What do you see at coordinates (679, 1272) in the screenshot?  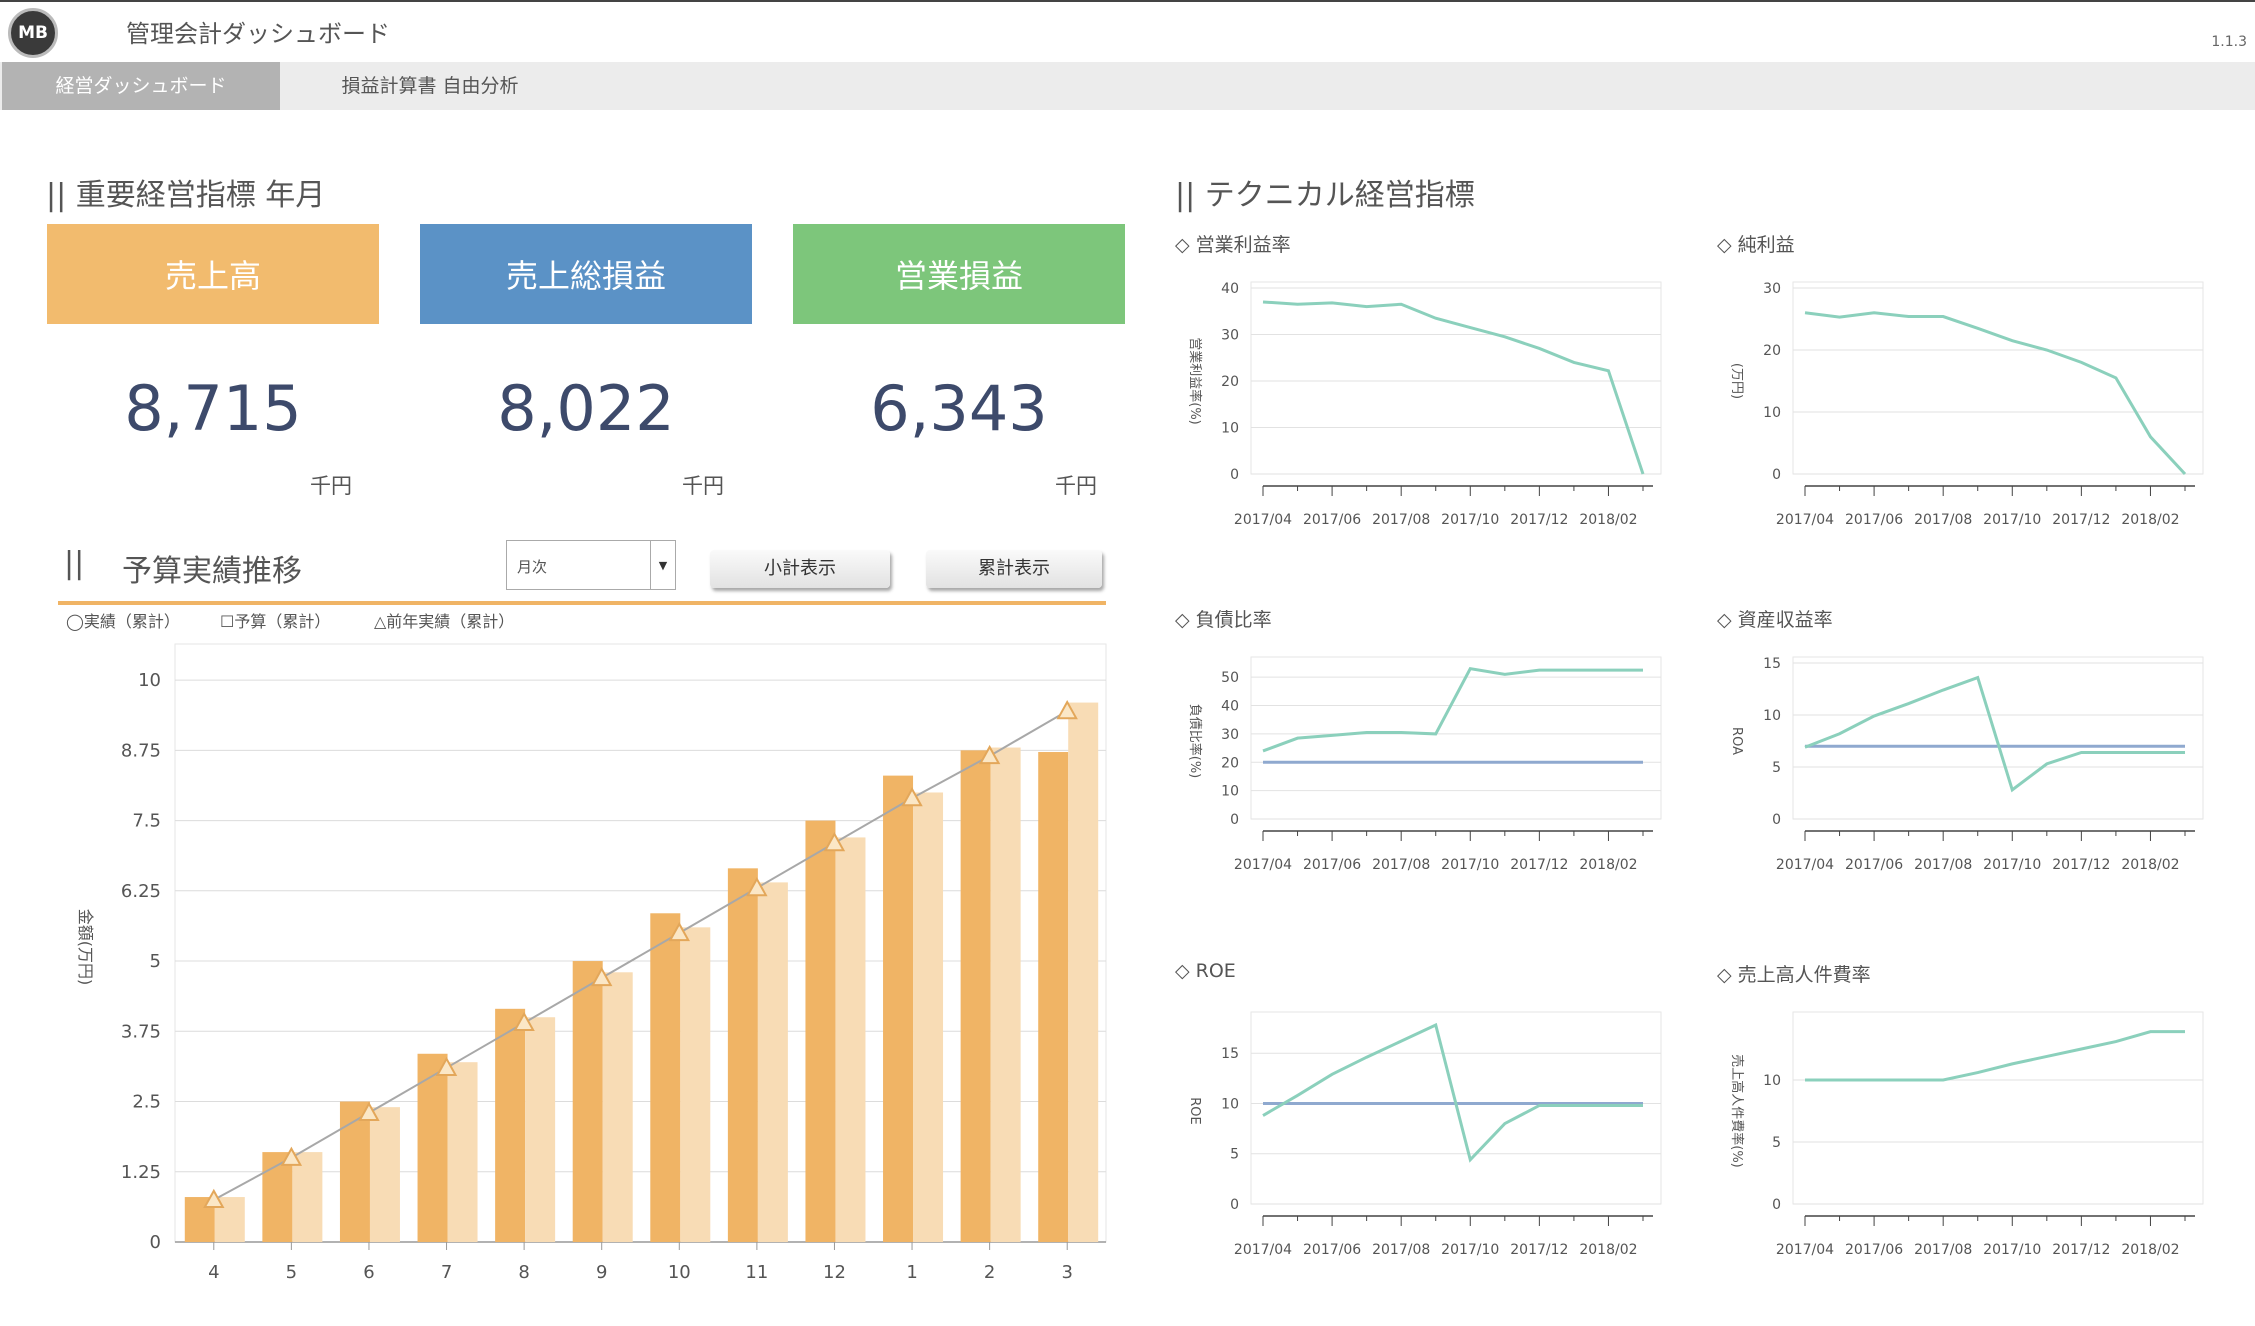 I see `x-tick-label: 10` at bounding box center [679, 1272].